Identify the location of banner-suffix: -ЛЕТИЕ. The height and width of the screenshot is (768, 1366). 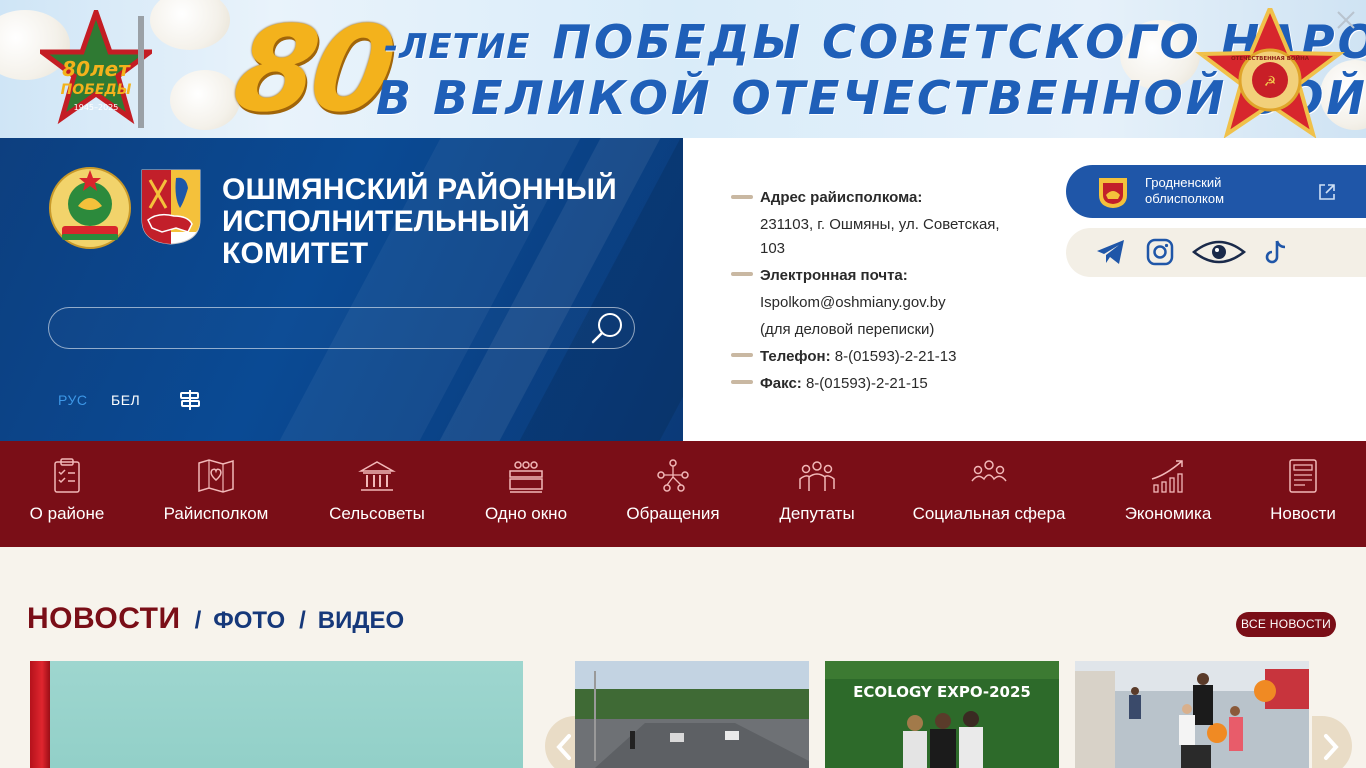
(457, 47).